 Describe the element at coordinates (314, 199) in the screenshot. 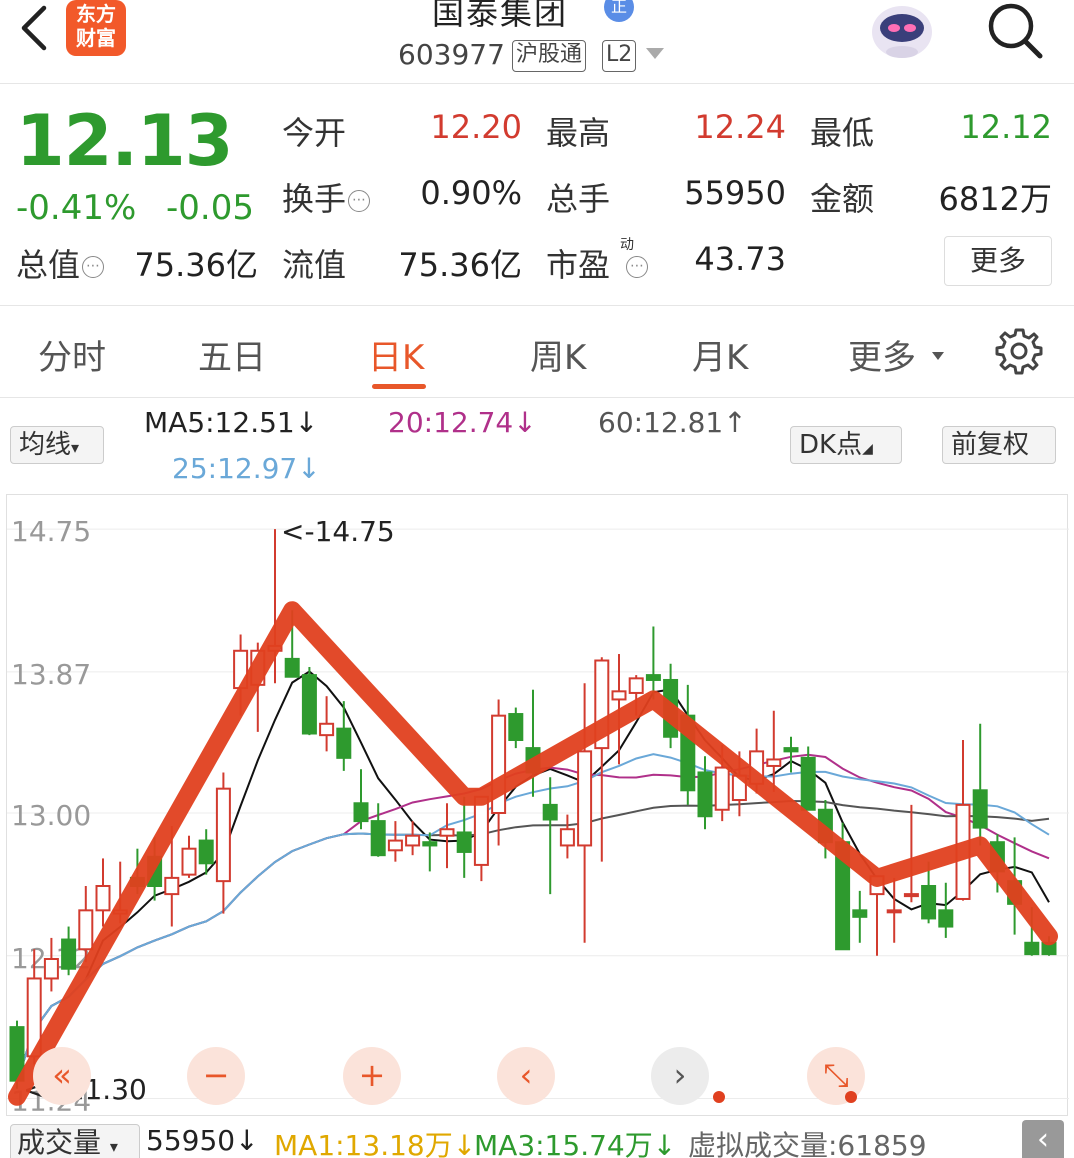

I see `turnover-label-text: 换手` at that location.